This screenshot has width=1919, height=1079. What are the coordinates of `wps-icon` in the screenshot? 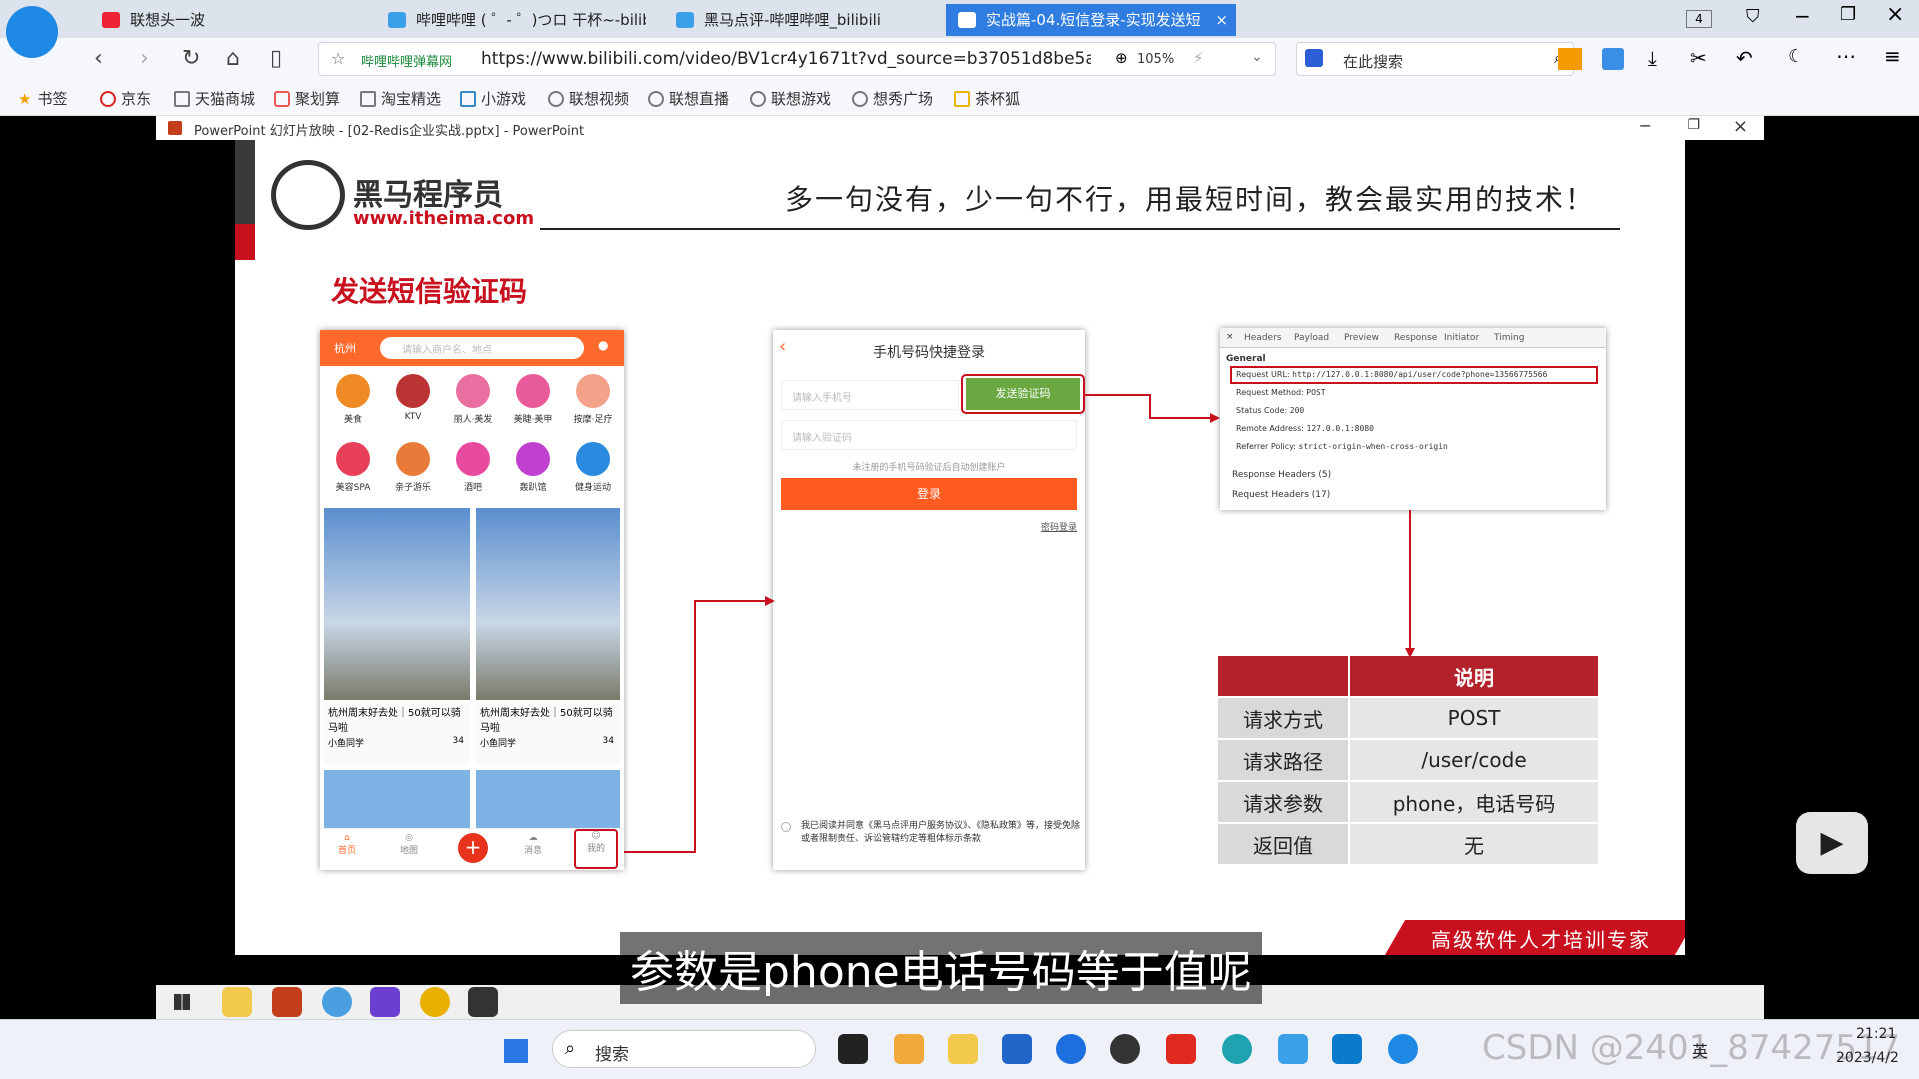 It's located at (1181, 1049).